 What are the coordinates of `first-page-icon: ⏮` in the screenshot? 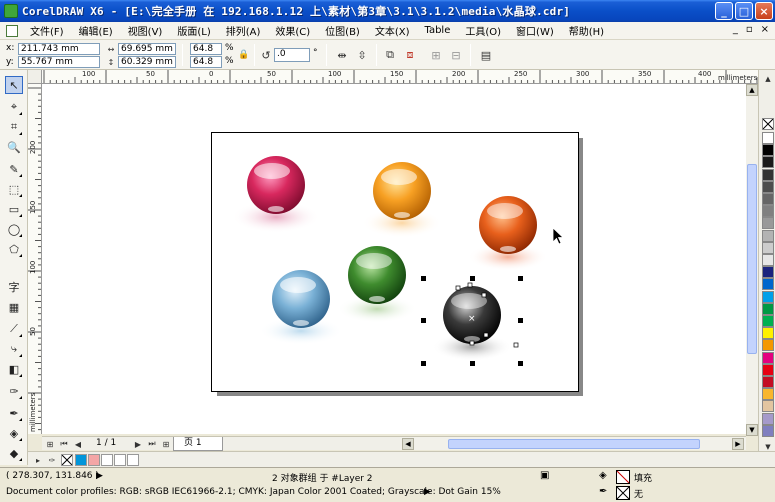 It's located at (64, 444).